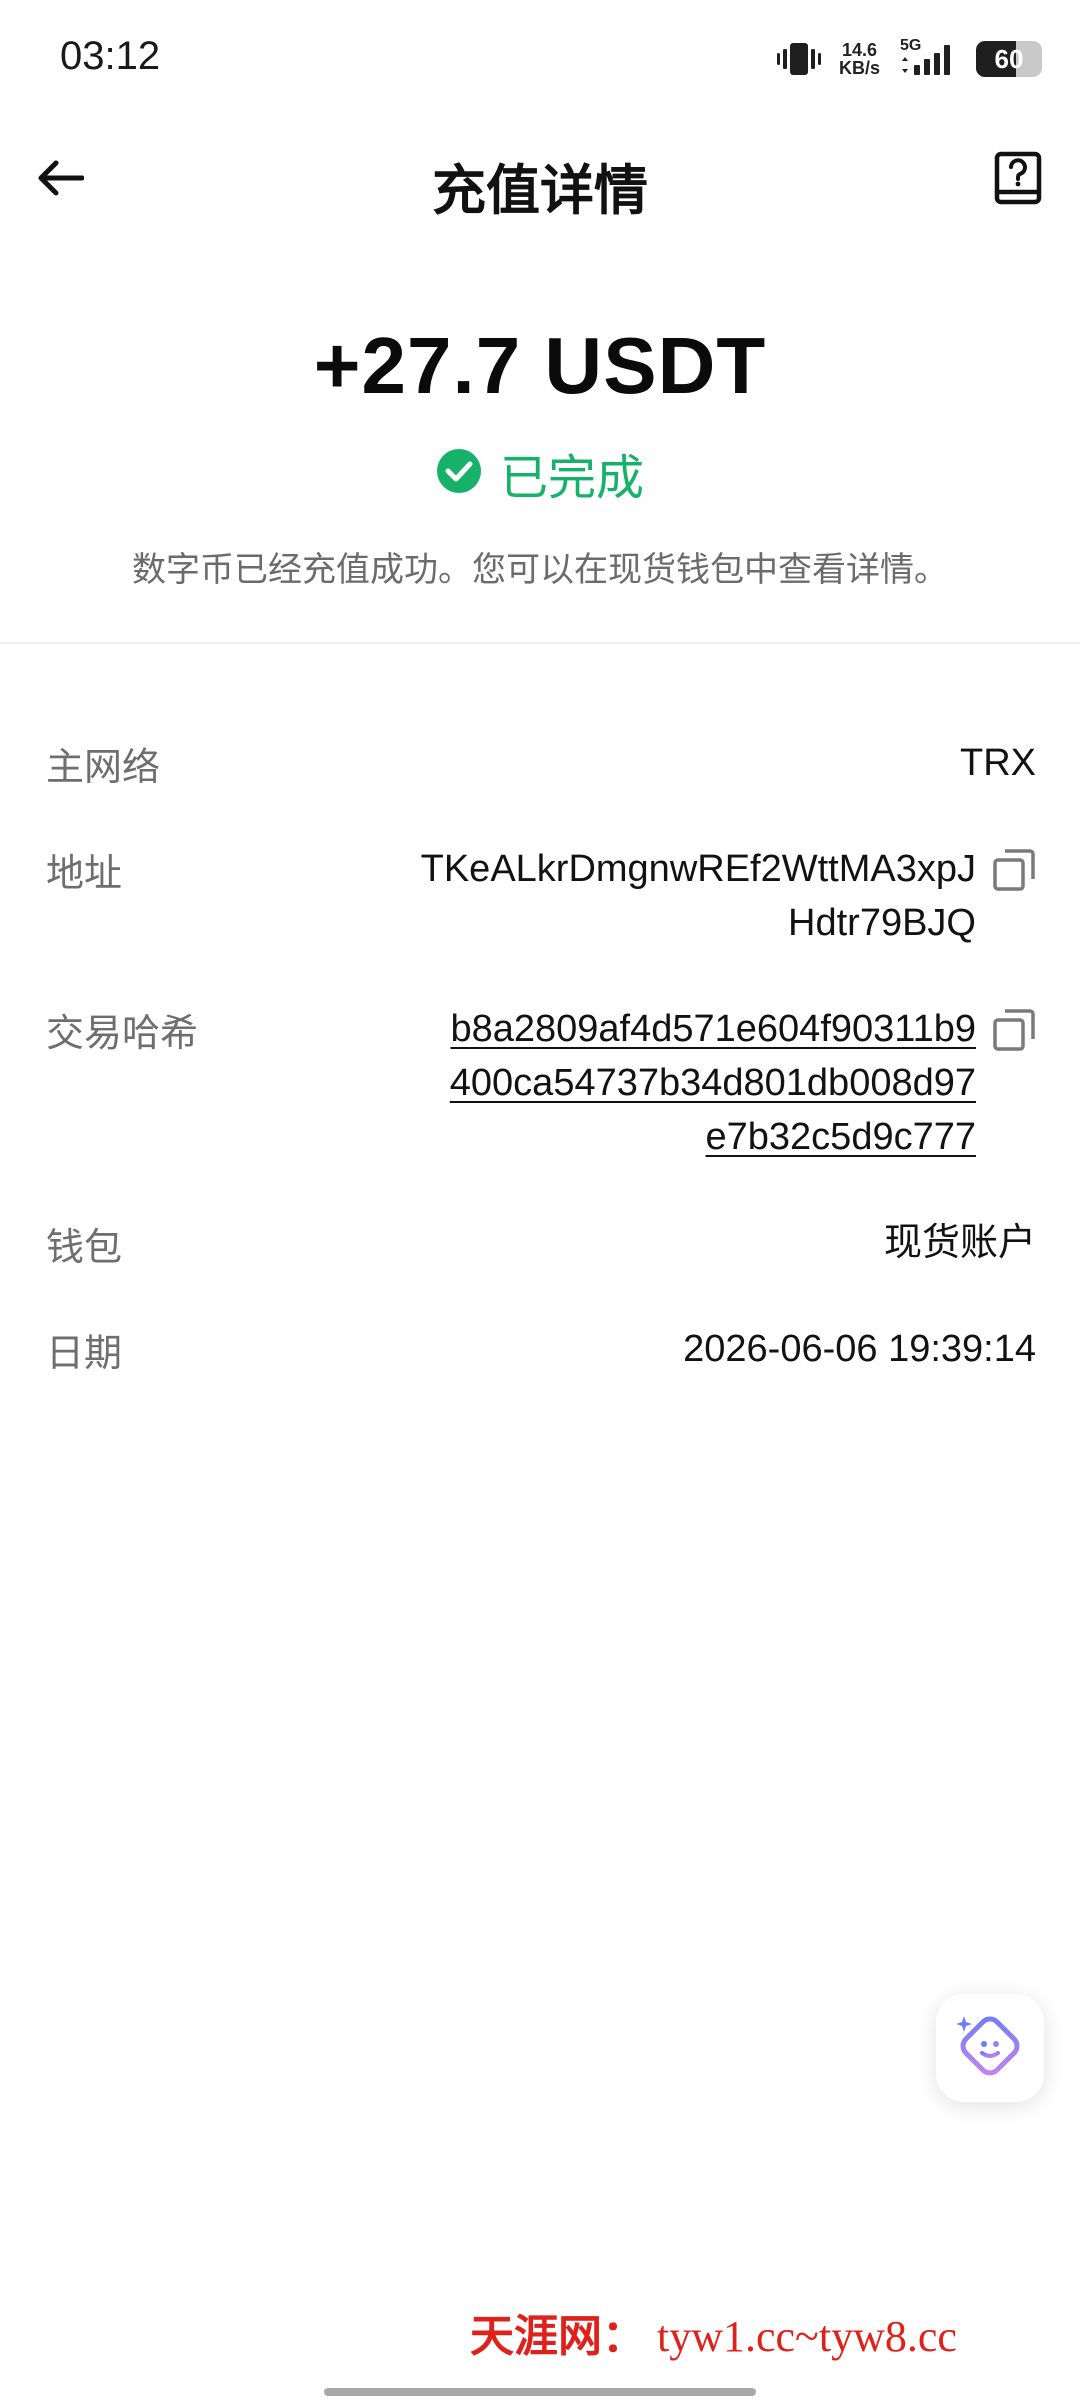 The height and width of the screenshot is (2400, 1080). Describe the element at coordinates (103, 768) in the screenshot. I see `network-label: 主网络` at that location.